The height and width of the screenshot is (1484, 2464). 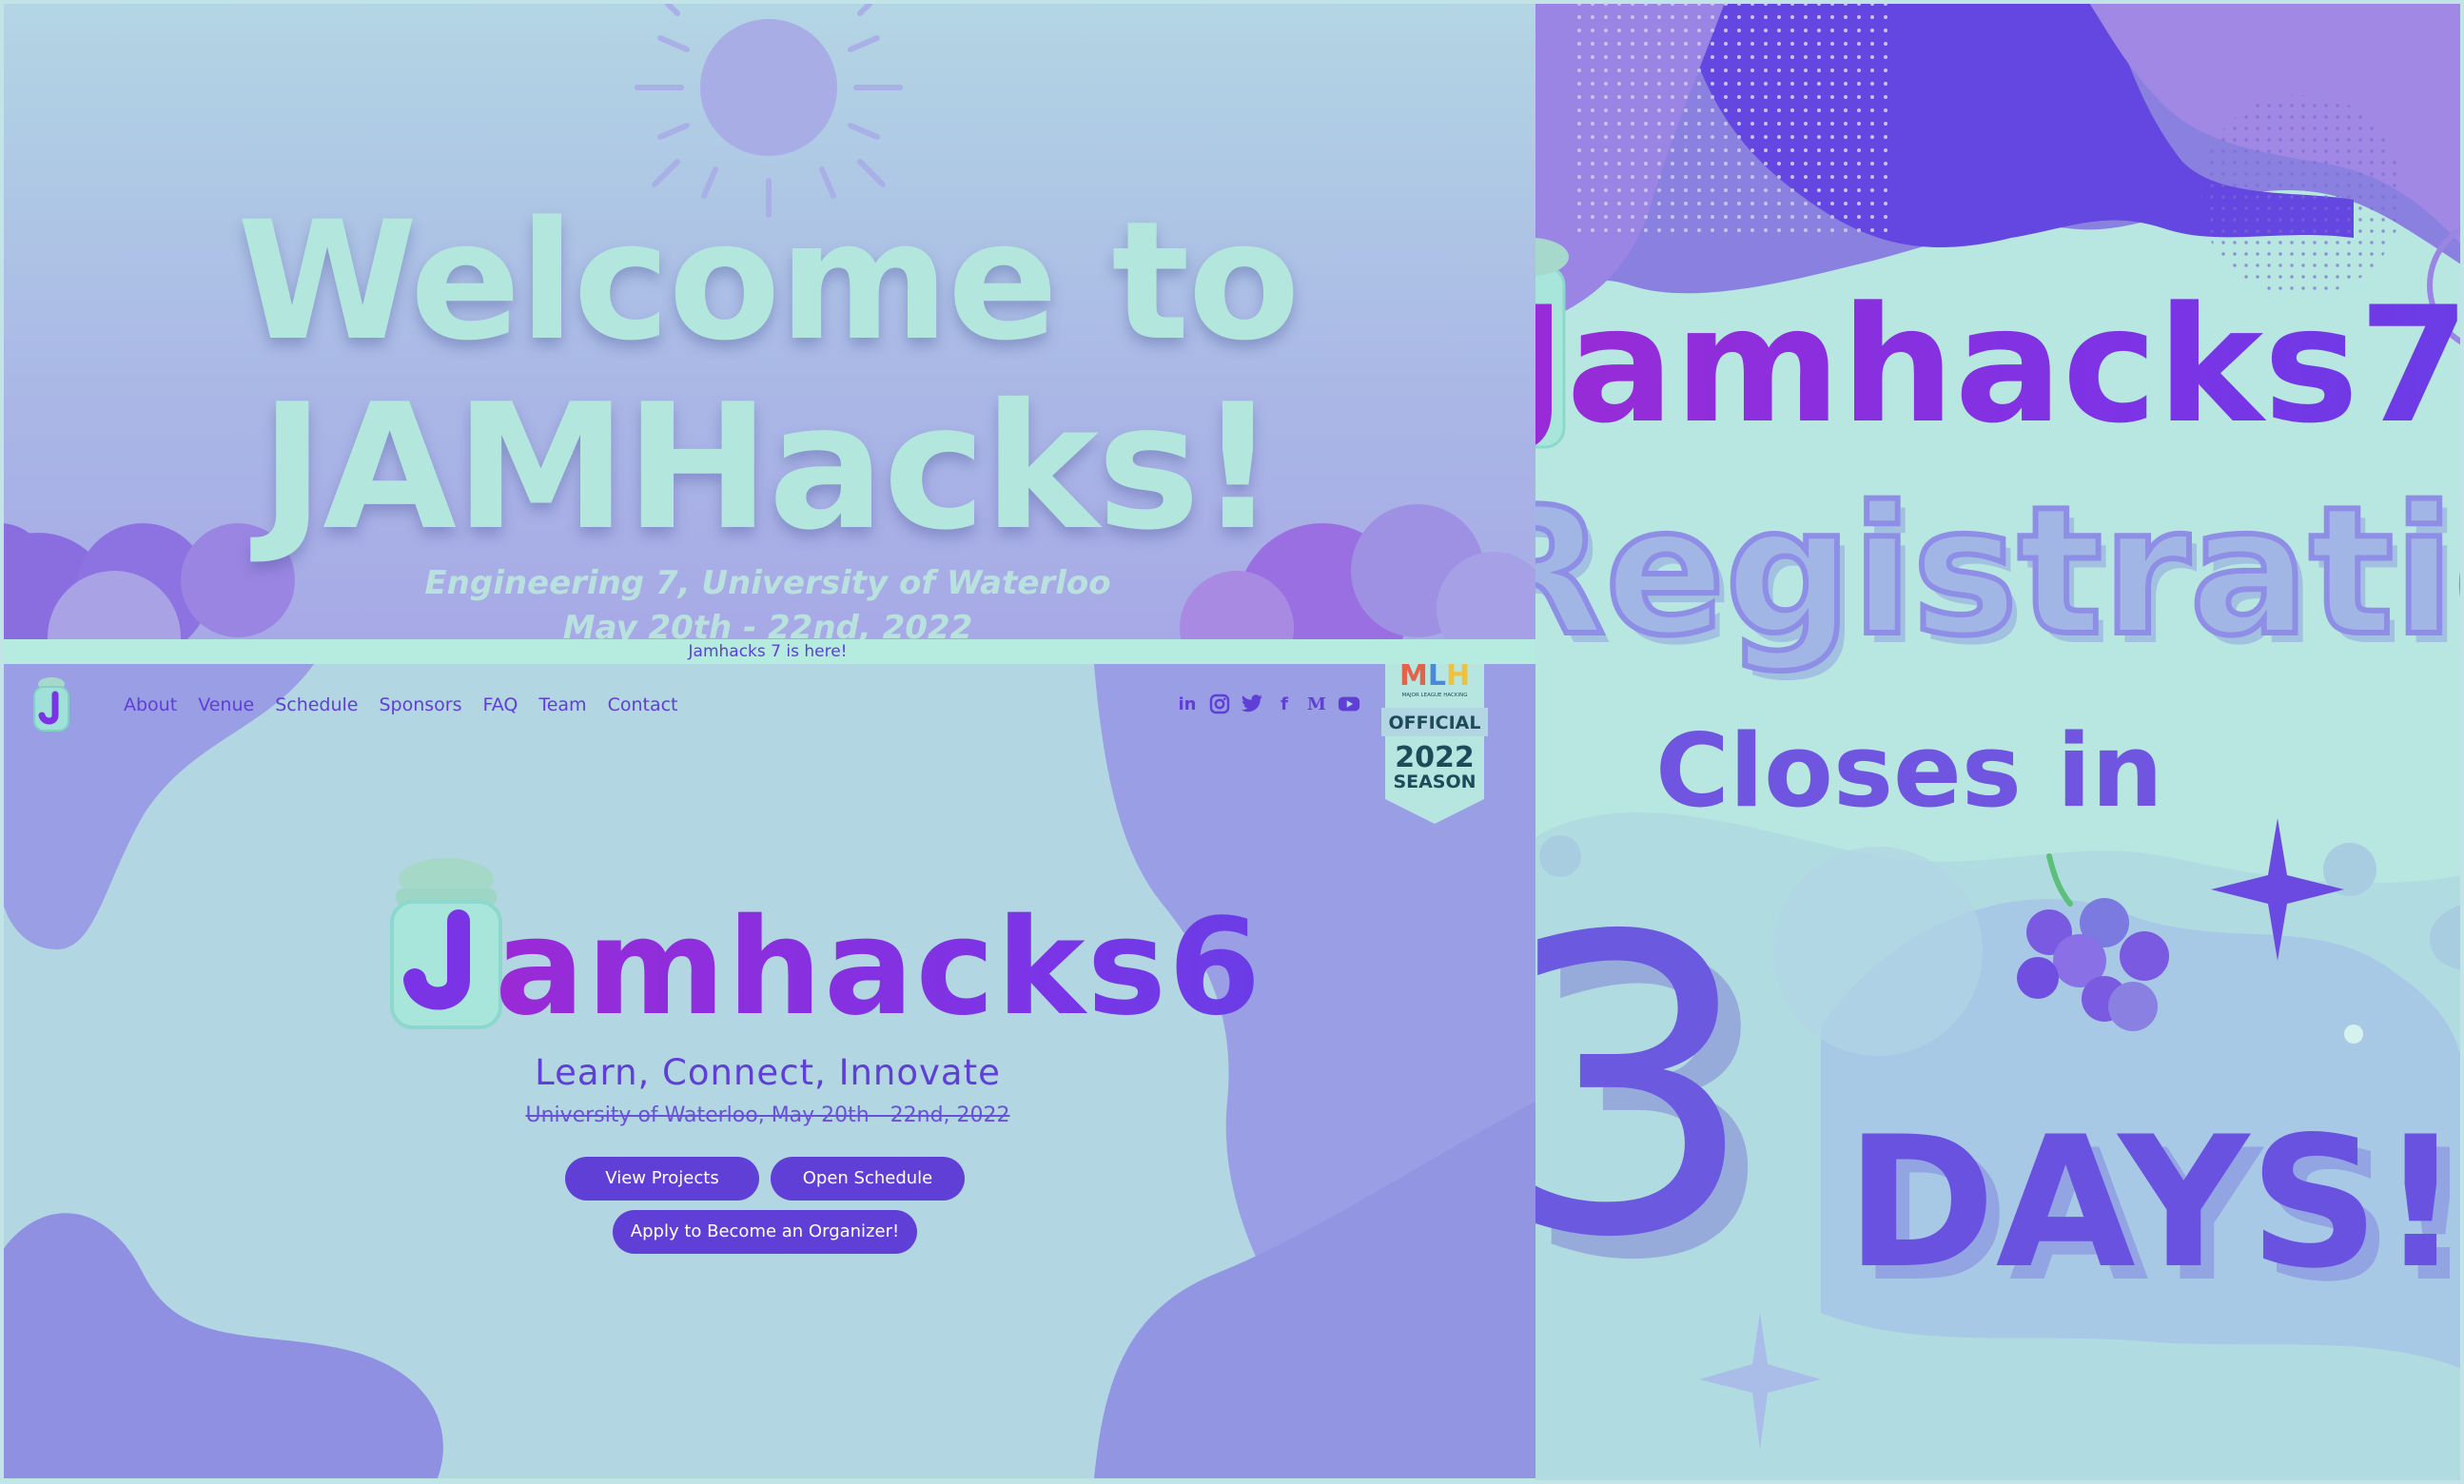 I want to click on dot-pattern-top, so click(x=1735, y=119).